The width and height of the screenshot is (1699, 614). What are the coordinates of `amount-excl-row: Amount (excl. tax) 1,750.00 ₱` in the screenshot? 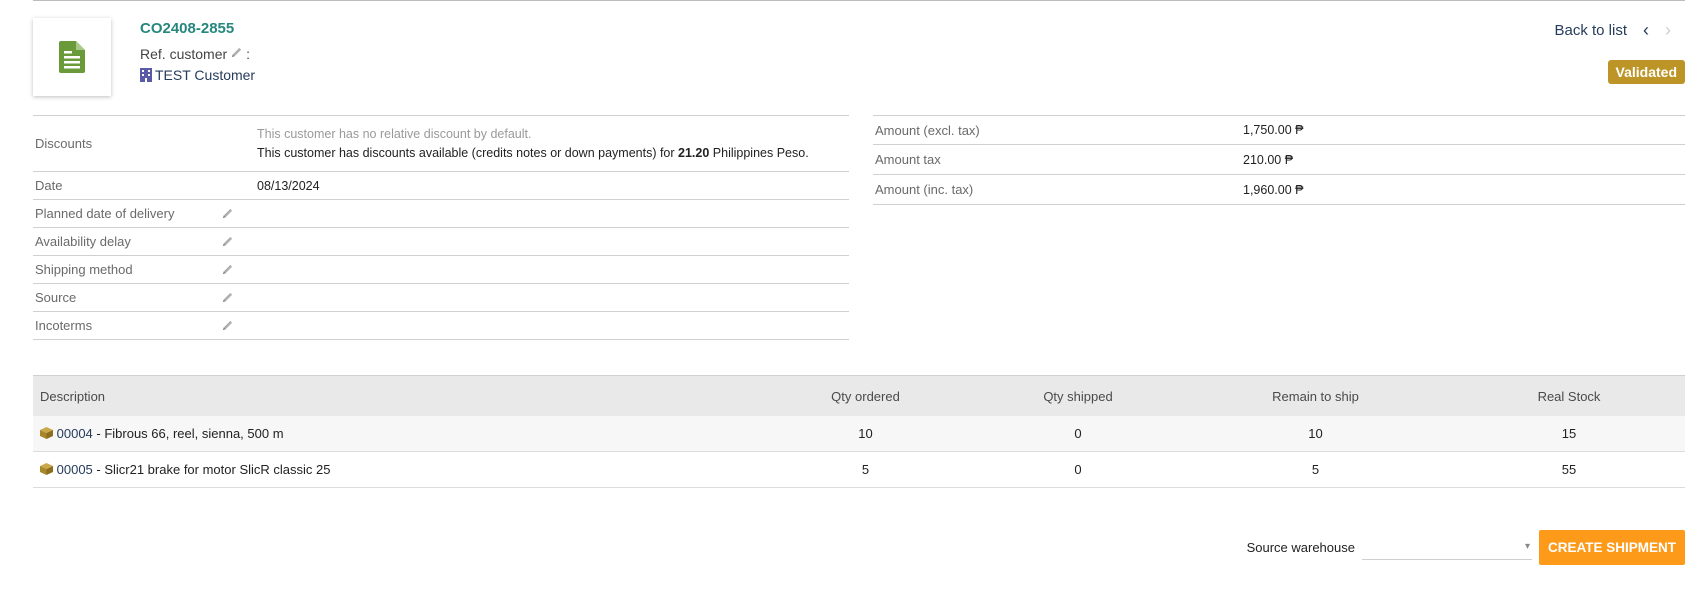 It's located at (1279, 130).